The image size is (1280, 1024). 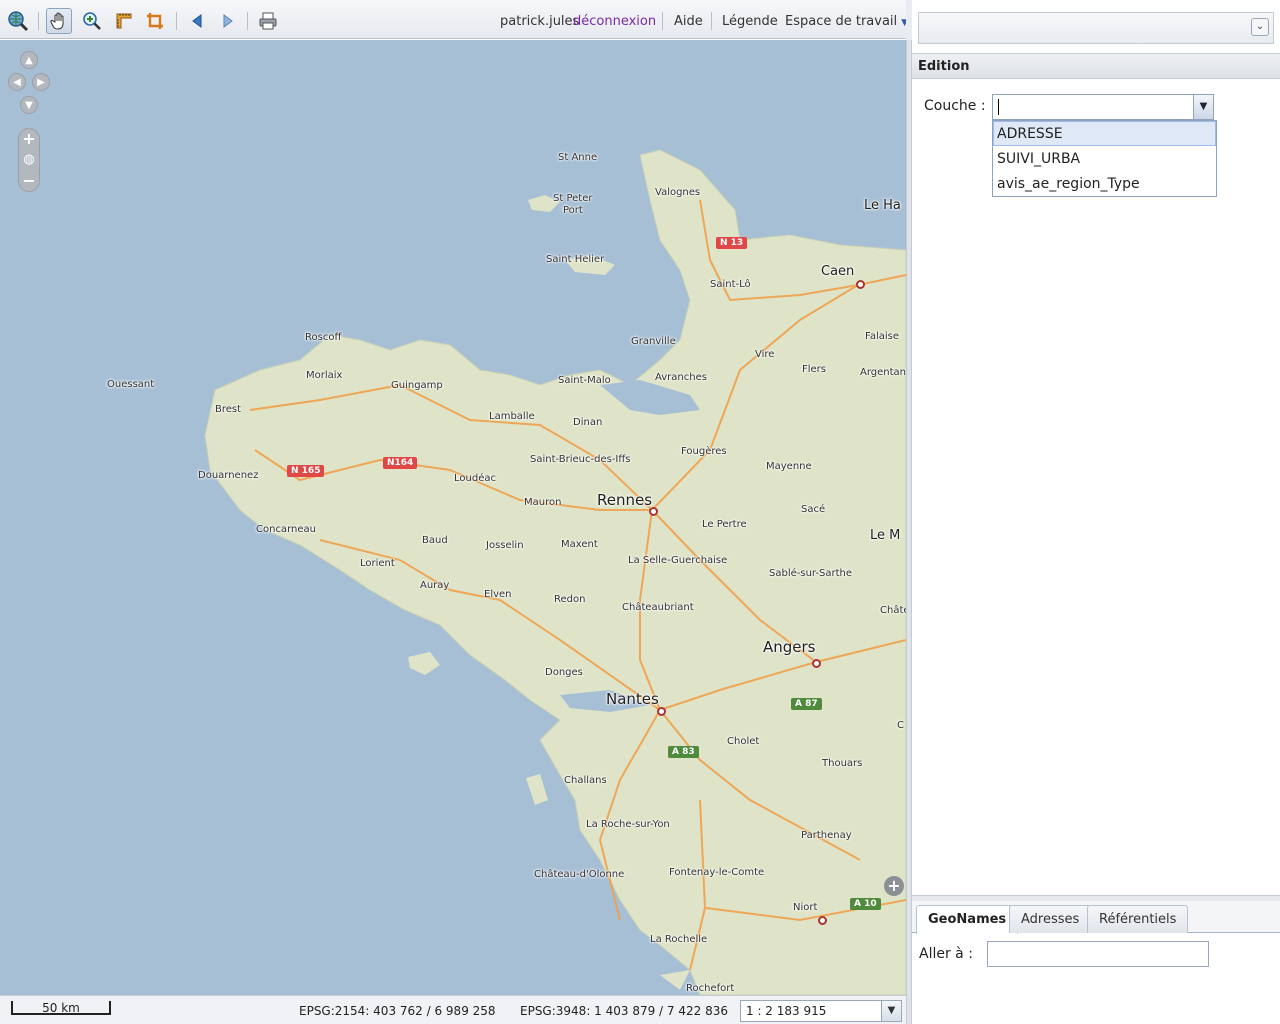 I want to click on hand-icon, so click(x=57, y=21).